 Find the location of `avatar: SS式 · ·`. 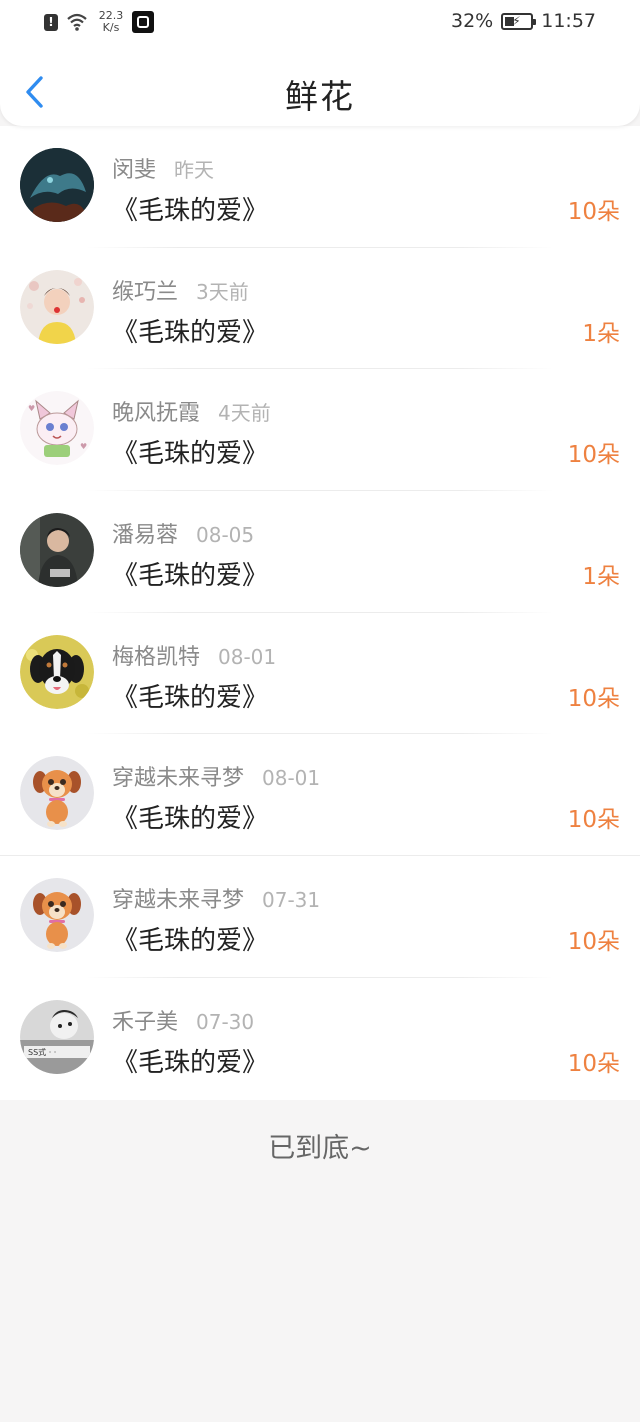

avatar: SS式 · · is located at coordinates (57, 1036).